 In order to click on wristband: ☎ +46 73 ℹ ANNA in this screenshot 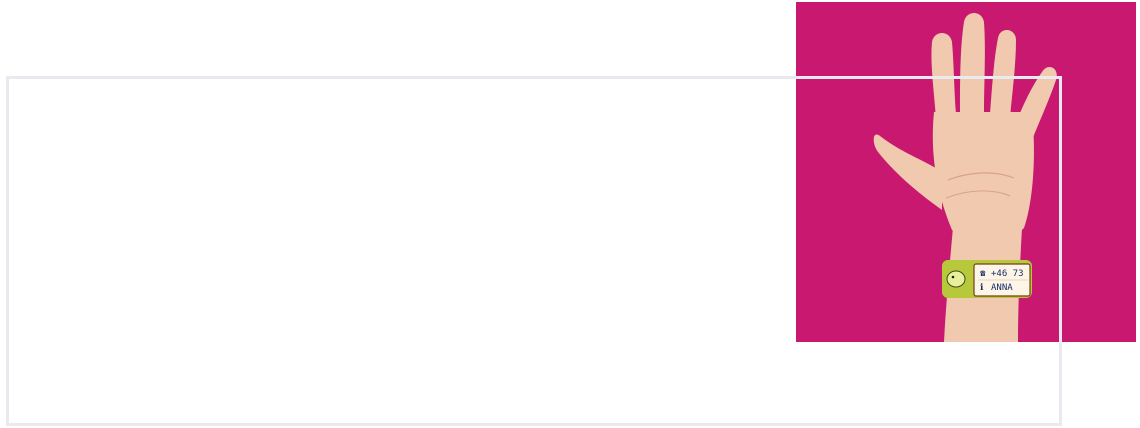, I will do `click(987, 279)`.